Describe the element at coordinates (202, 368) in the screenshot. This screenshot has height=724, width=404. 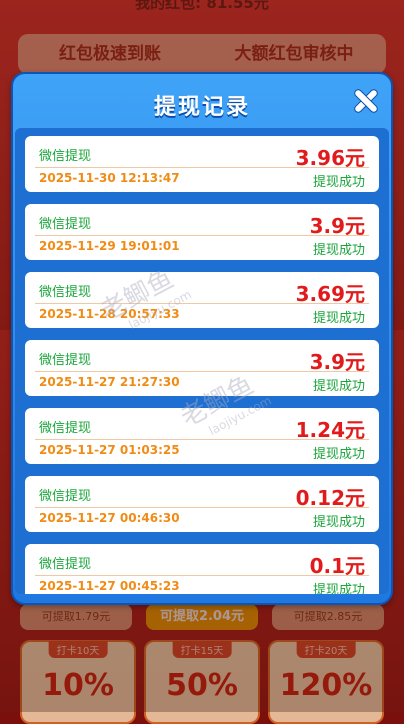
I see `record-row: 微信提现 3.9元 2025-11-27 21:27:30 提现成功` at that location.